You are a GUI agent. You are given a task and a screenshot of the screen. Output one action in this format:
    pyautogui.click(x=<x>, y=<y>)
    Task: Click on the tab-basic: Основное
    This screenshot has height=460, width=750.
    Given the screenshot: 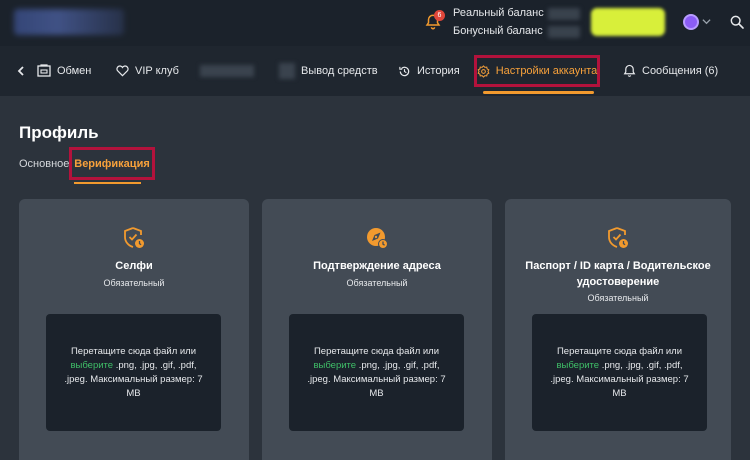 What is the action you would take?
    pyautogui.click(x=44, y=164)
    